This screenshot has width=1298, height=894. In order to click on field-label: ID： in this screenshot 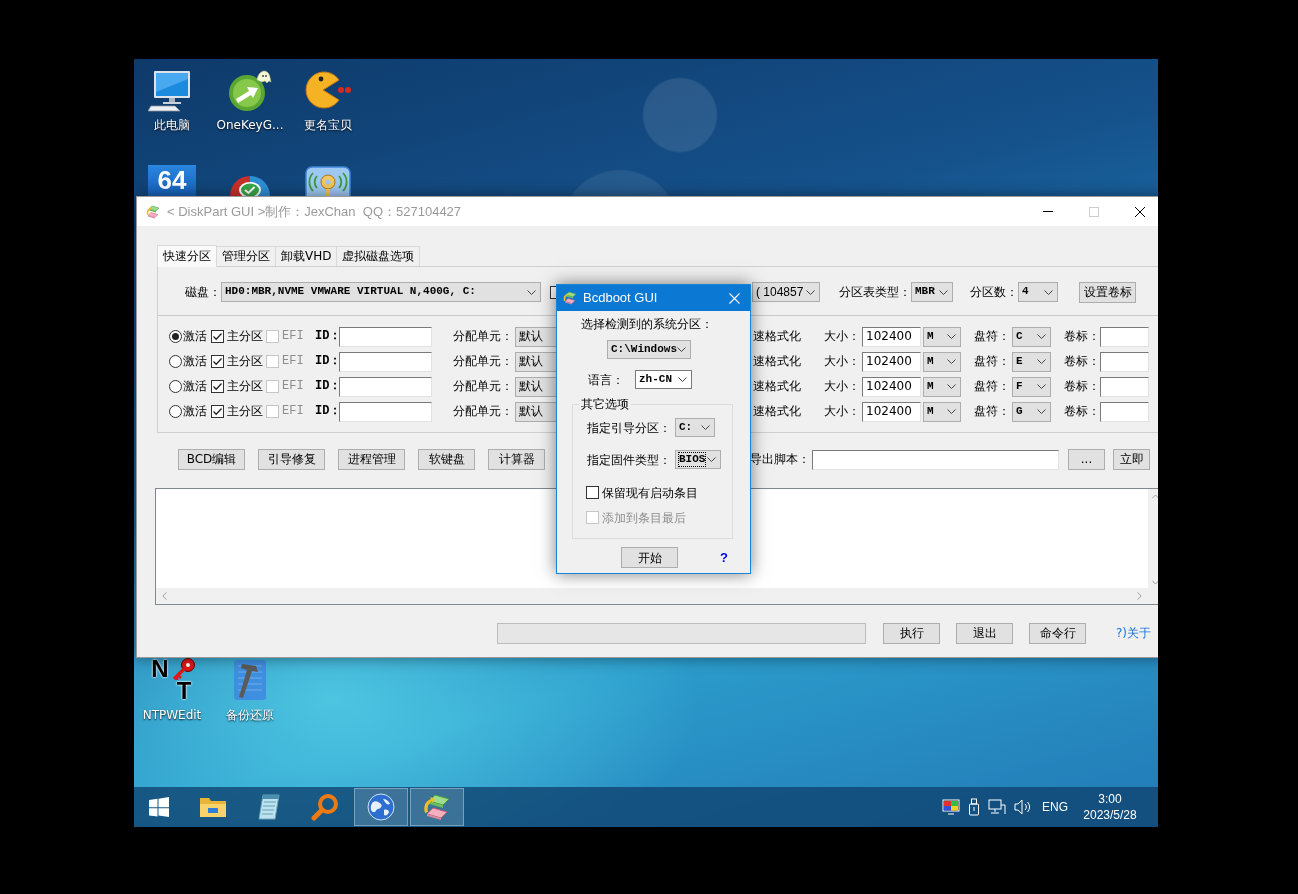, I will do `click(327, 386)`.